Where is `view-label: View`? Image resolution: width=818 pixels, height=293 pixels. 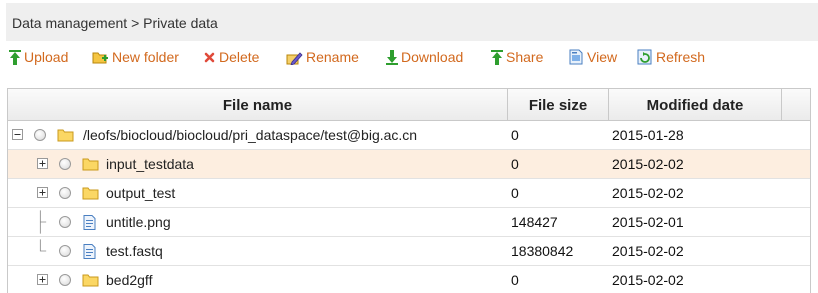 view-label: View is located at coordinates (602, 57).